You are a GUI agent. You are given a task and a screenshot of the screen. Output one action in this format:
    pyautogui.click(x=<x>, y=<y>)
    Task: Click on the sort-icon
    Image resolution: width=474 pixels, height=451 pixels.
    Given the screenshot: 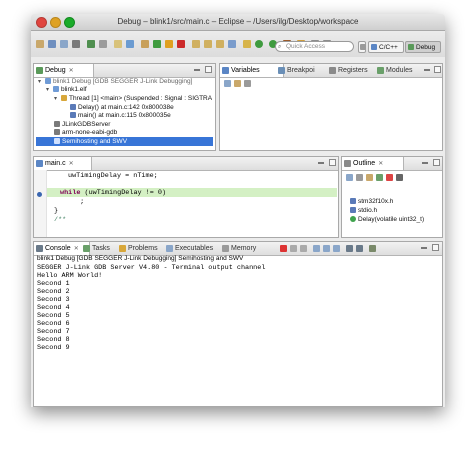 What is the action you would take?
    pyautogui.click(x=349, y=177)
    